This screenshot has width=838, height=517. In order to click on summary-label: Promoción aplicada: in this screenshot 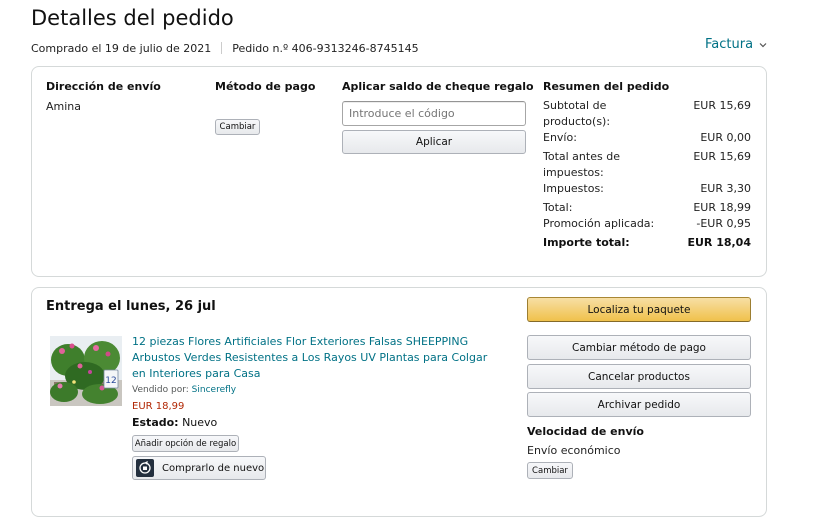, I will do `click(599, 223)`.